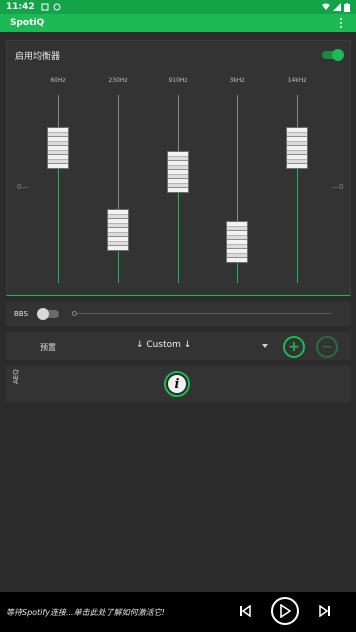 Image resolution: width=356 pixels, height=632 pixels. Describe the element at coordinates (265, 346) in the screenshot. I see `dropdown-arrow-icon` at that location.